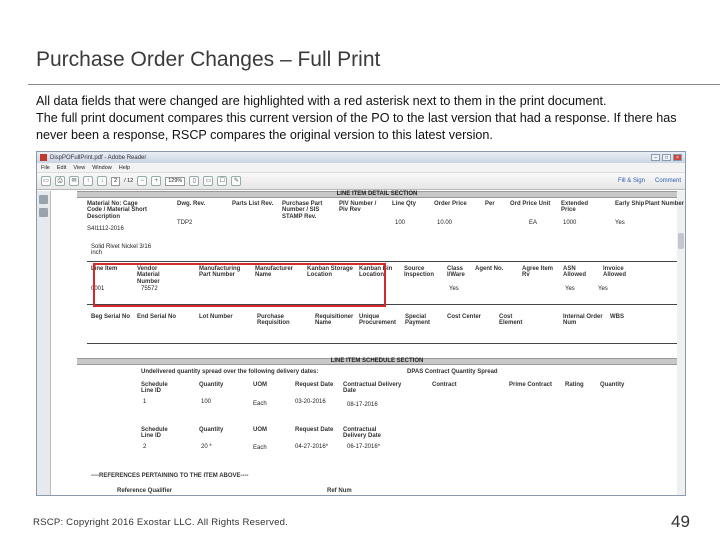 This screenshot has width=720, height=540. I want to click on source-inspection-header: Source Inspection, so click(419, 272).